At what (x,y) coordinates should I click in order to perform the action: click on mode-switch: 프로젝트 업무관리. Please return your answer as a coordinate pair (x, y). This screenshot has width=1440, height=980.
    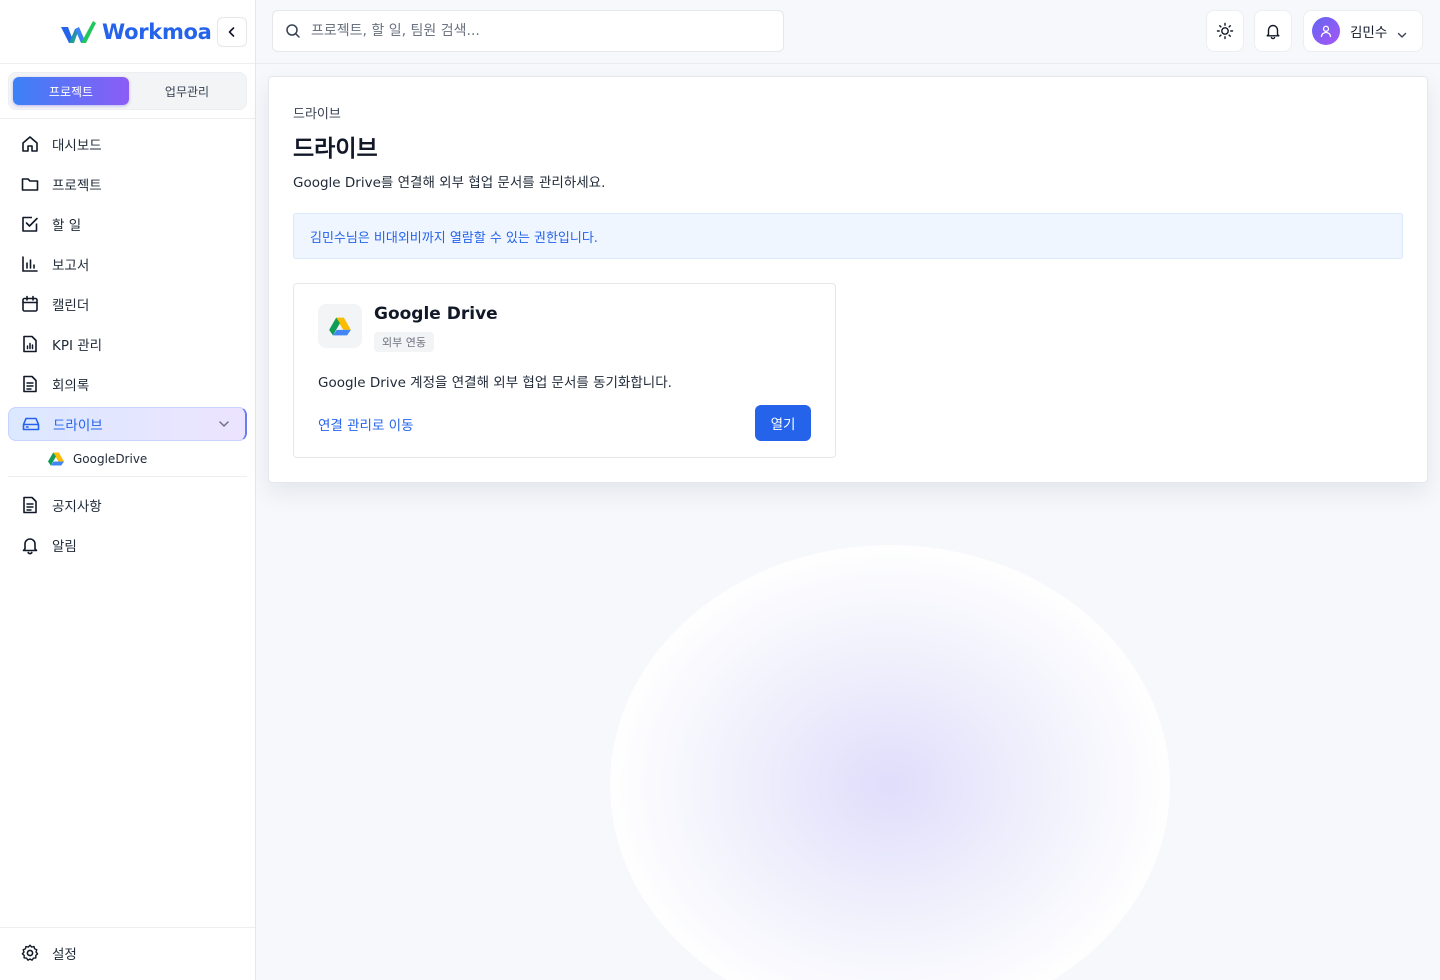
    Looking at the image, I should click on (127, 91).